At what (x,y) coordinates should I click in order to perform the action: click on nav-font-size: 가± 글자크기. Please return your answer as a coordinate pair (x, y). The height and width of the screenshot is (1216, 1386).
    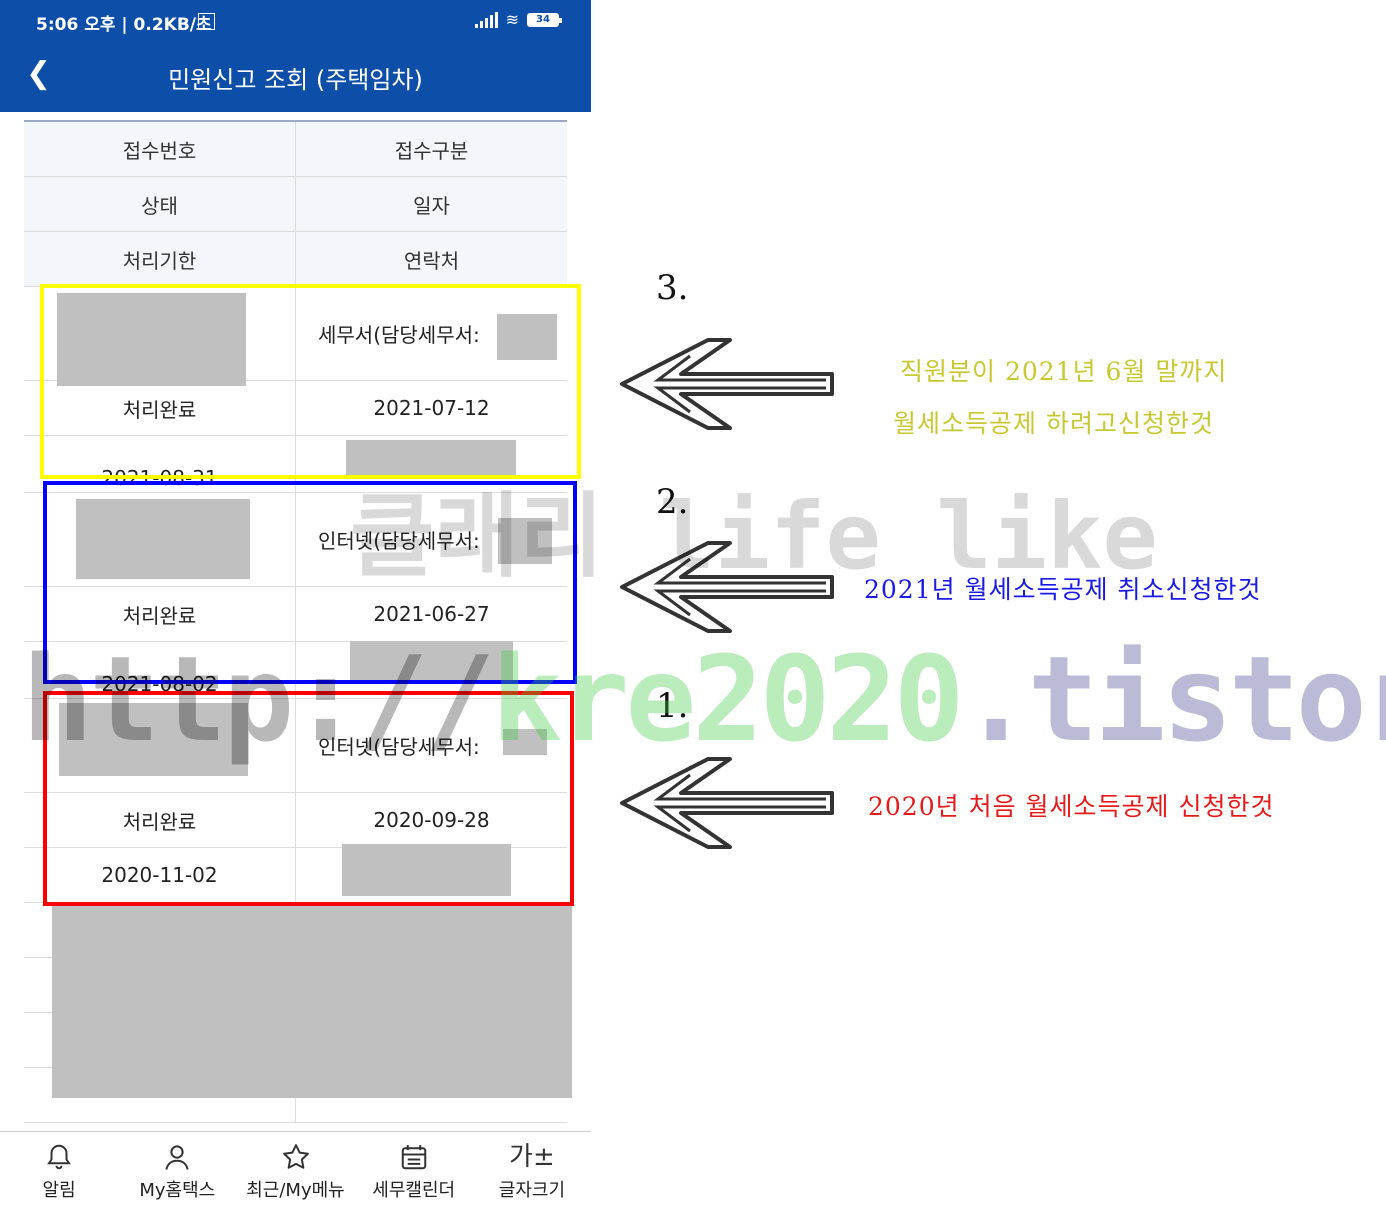
    Looking at the image, I should click on (532, 1174).